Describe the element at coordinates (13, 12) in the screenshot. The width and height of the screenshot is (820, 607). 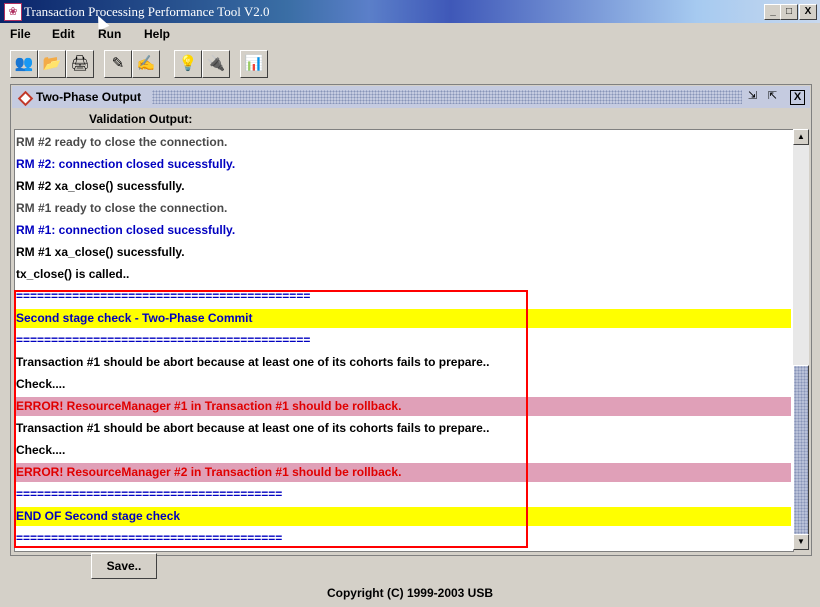
I see `app-icon: ❀` at that location.